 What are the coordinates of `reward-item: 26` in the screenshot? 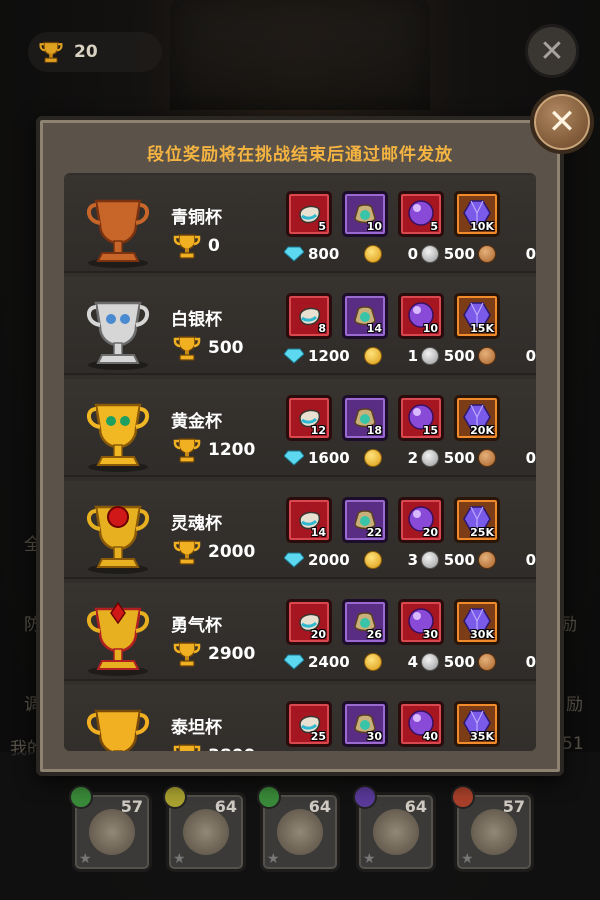 It's located at (365, 622).